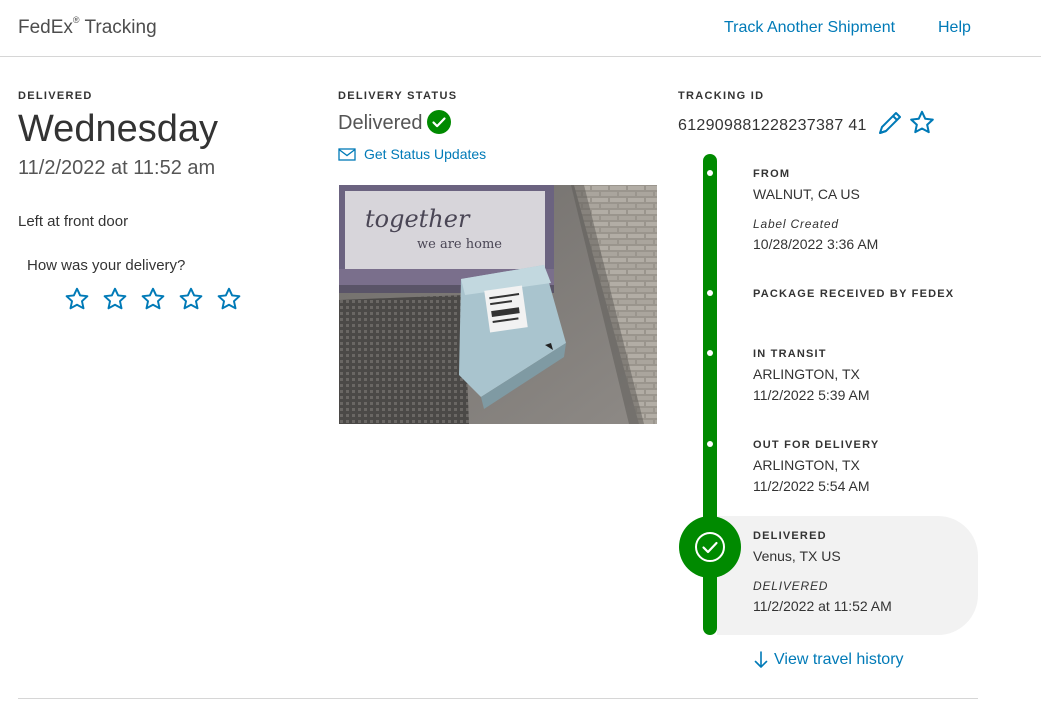 This screenshot has width=1041, height=712. What do you see at coordinates (806, 194) in the screenshot?
I see `event-location: WALNUT, CA US` at bounding box center [806, 194].